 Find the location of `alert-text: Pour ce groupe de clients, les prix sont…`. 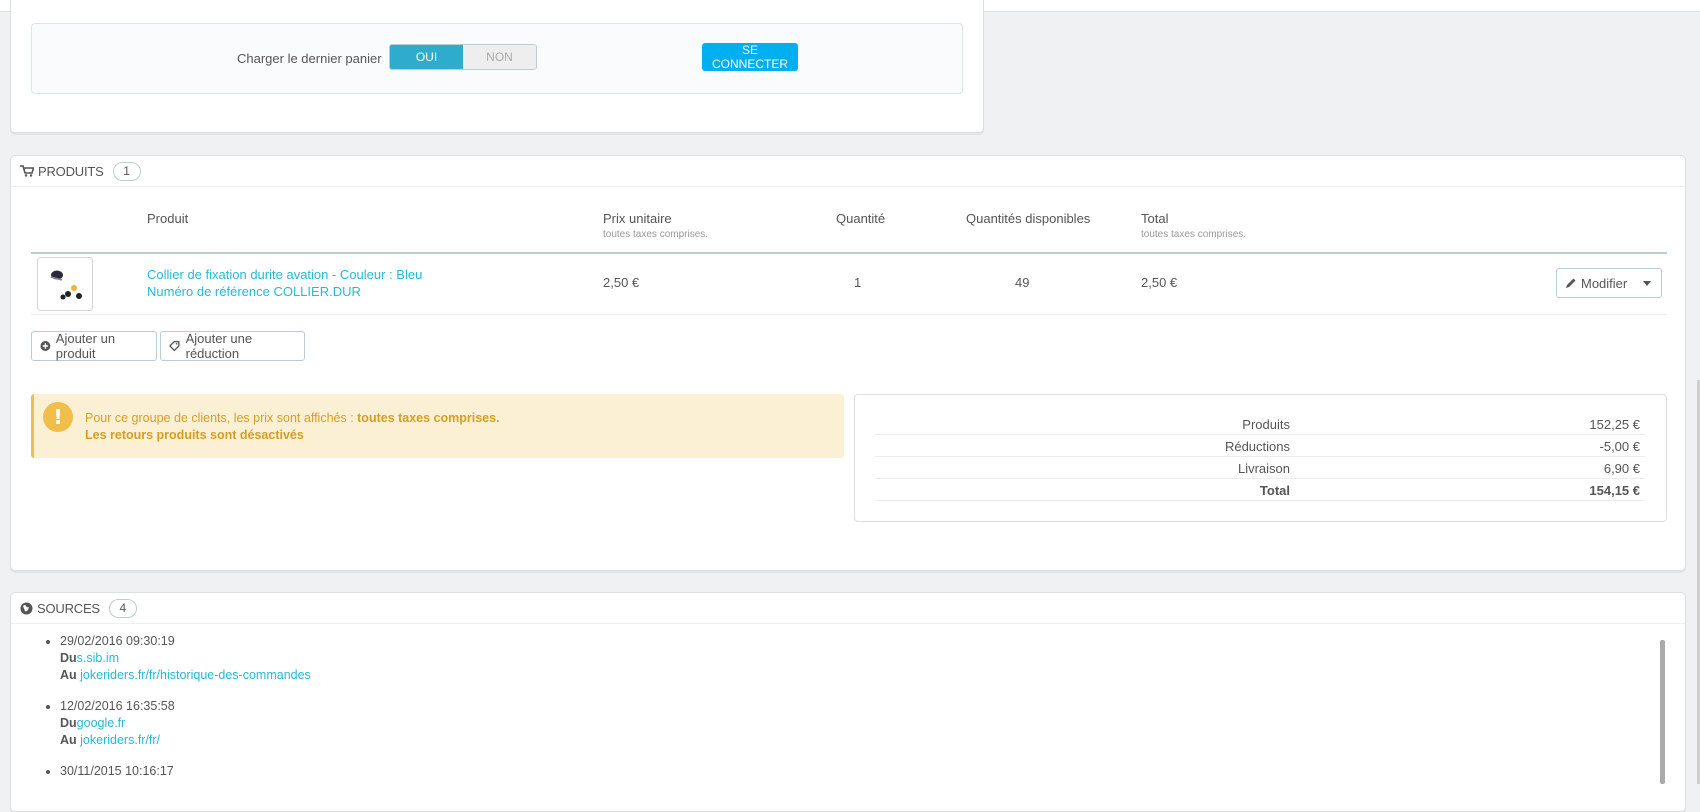

alert-text: Pour ce groupe de clients, les prix sont… is located at coordinates (292, 427).